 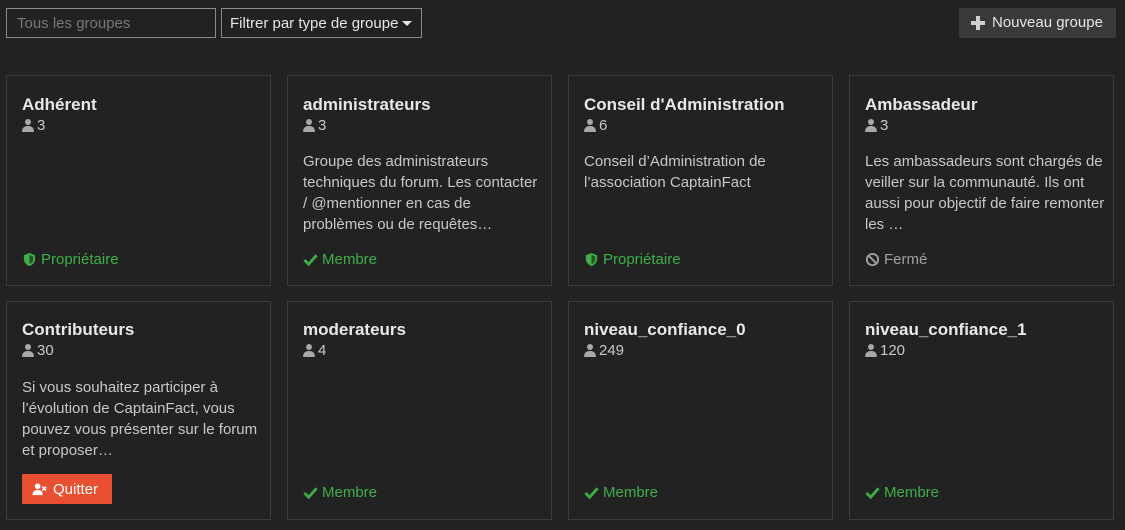 I want to click on caret-down-icon, so click(x=407, y=23).